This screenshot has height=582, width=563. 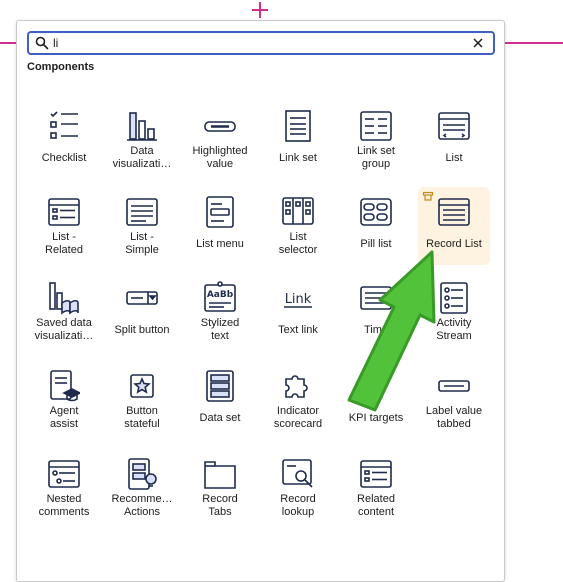 What do you see at coordinates (298, 423) in the screenshot?
I see `item-label: scorecard` at bounding box center [298, 423].